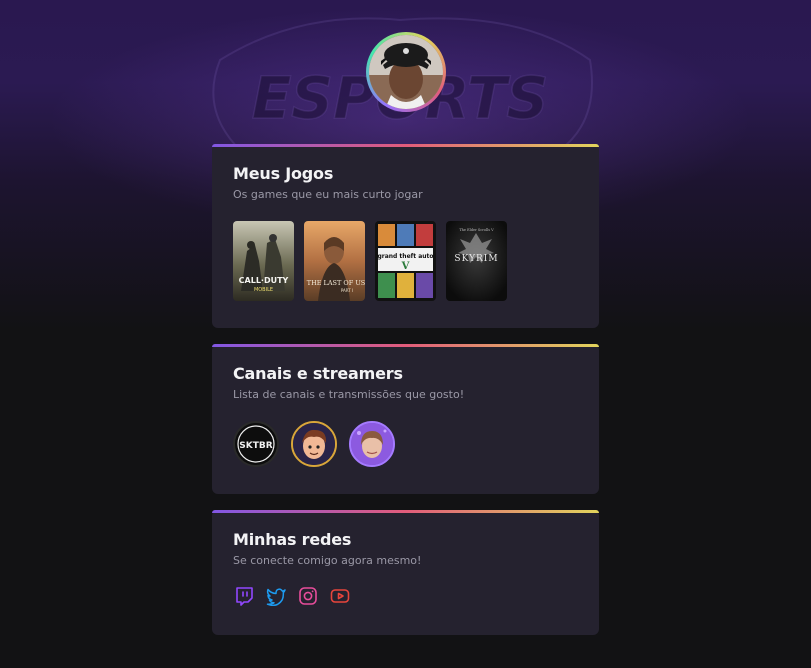 This screenshot has height=668, width=811. I want to click on twitter-icon, so click(276, 596).